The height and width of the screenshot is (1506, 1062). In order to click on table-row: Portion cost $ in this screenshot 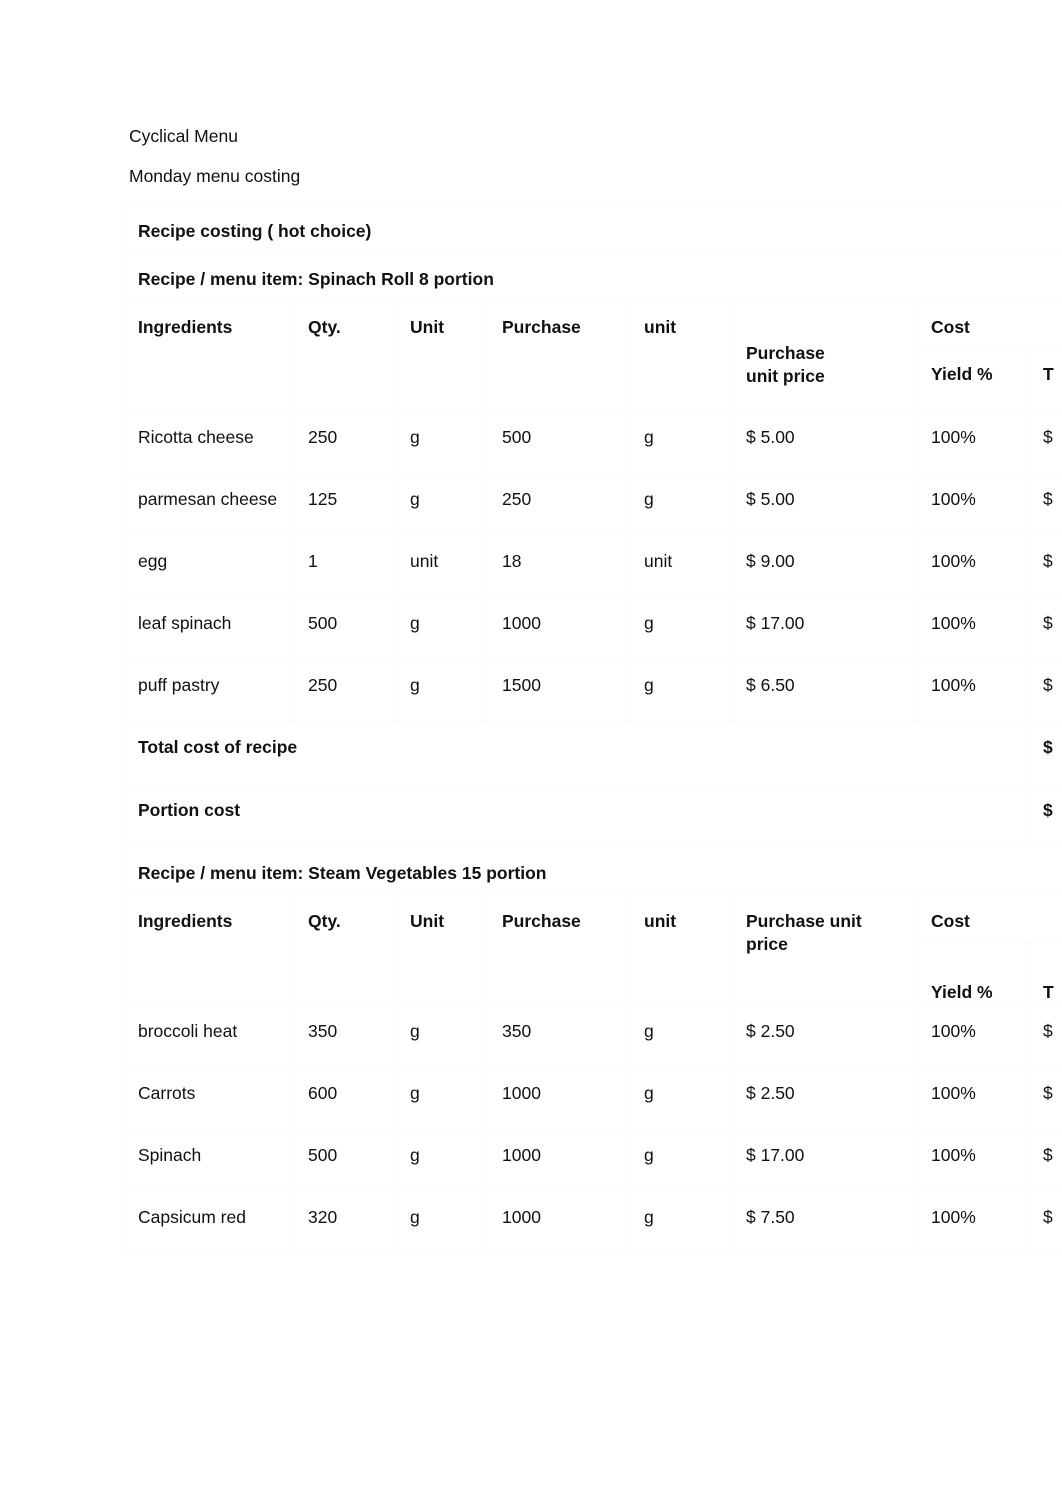, I will do `click(591, 816)`.